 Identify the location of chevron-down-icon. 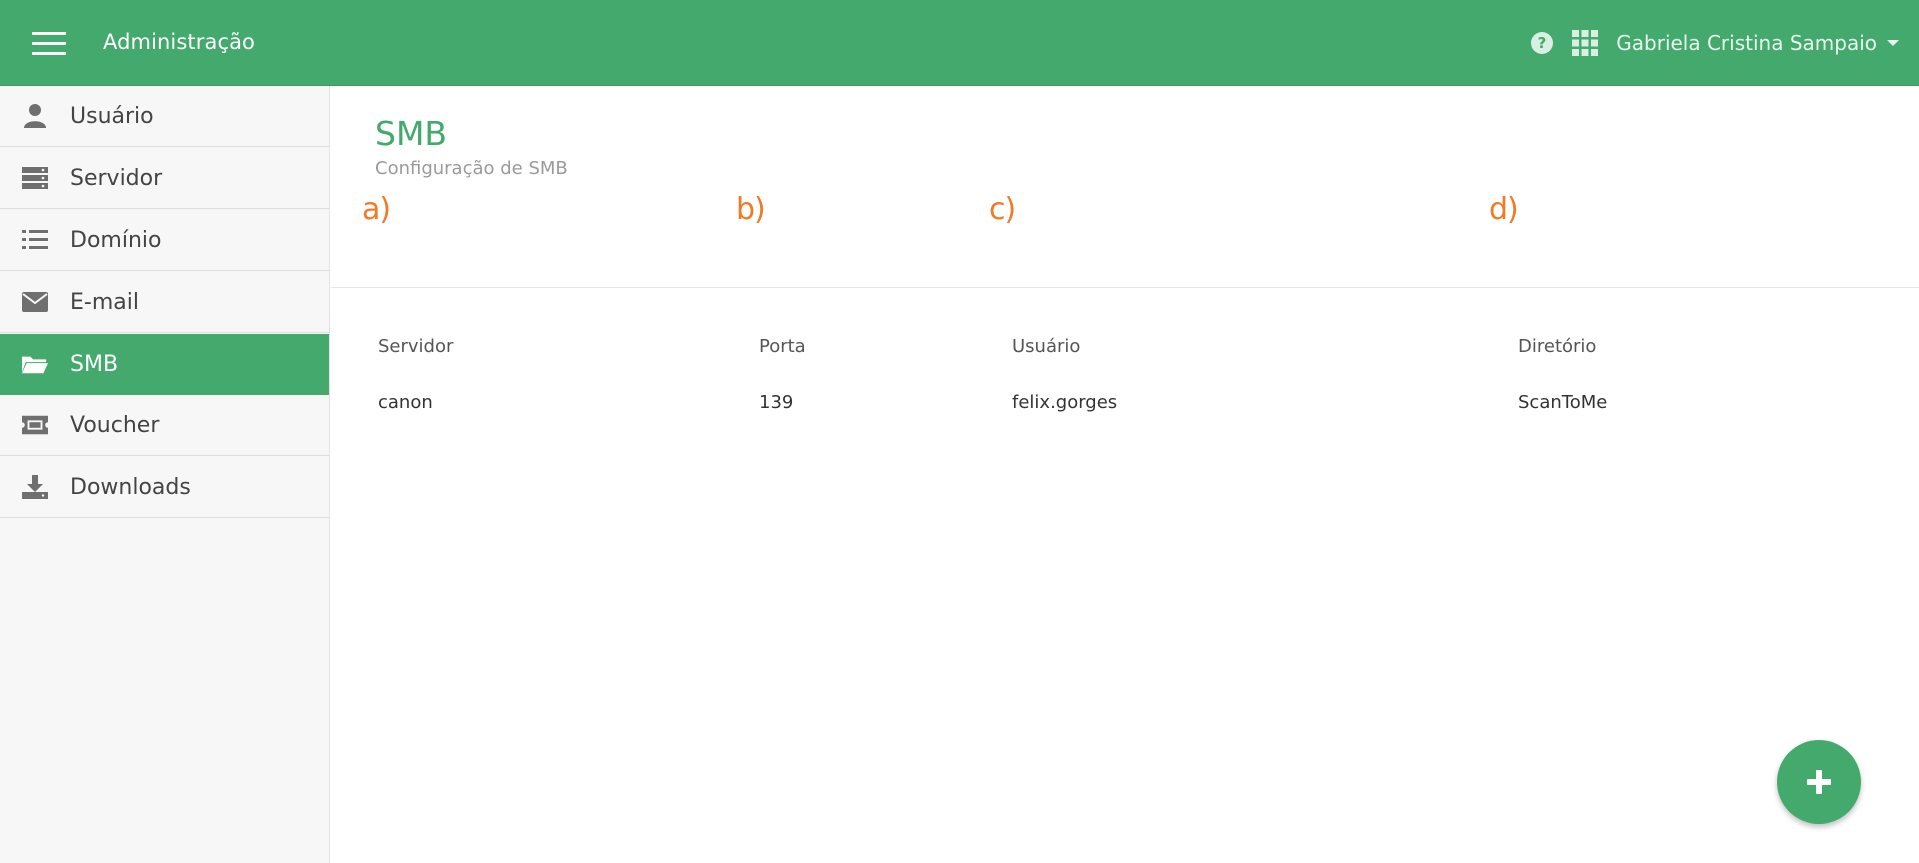
(1893, 43).